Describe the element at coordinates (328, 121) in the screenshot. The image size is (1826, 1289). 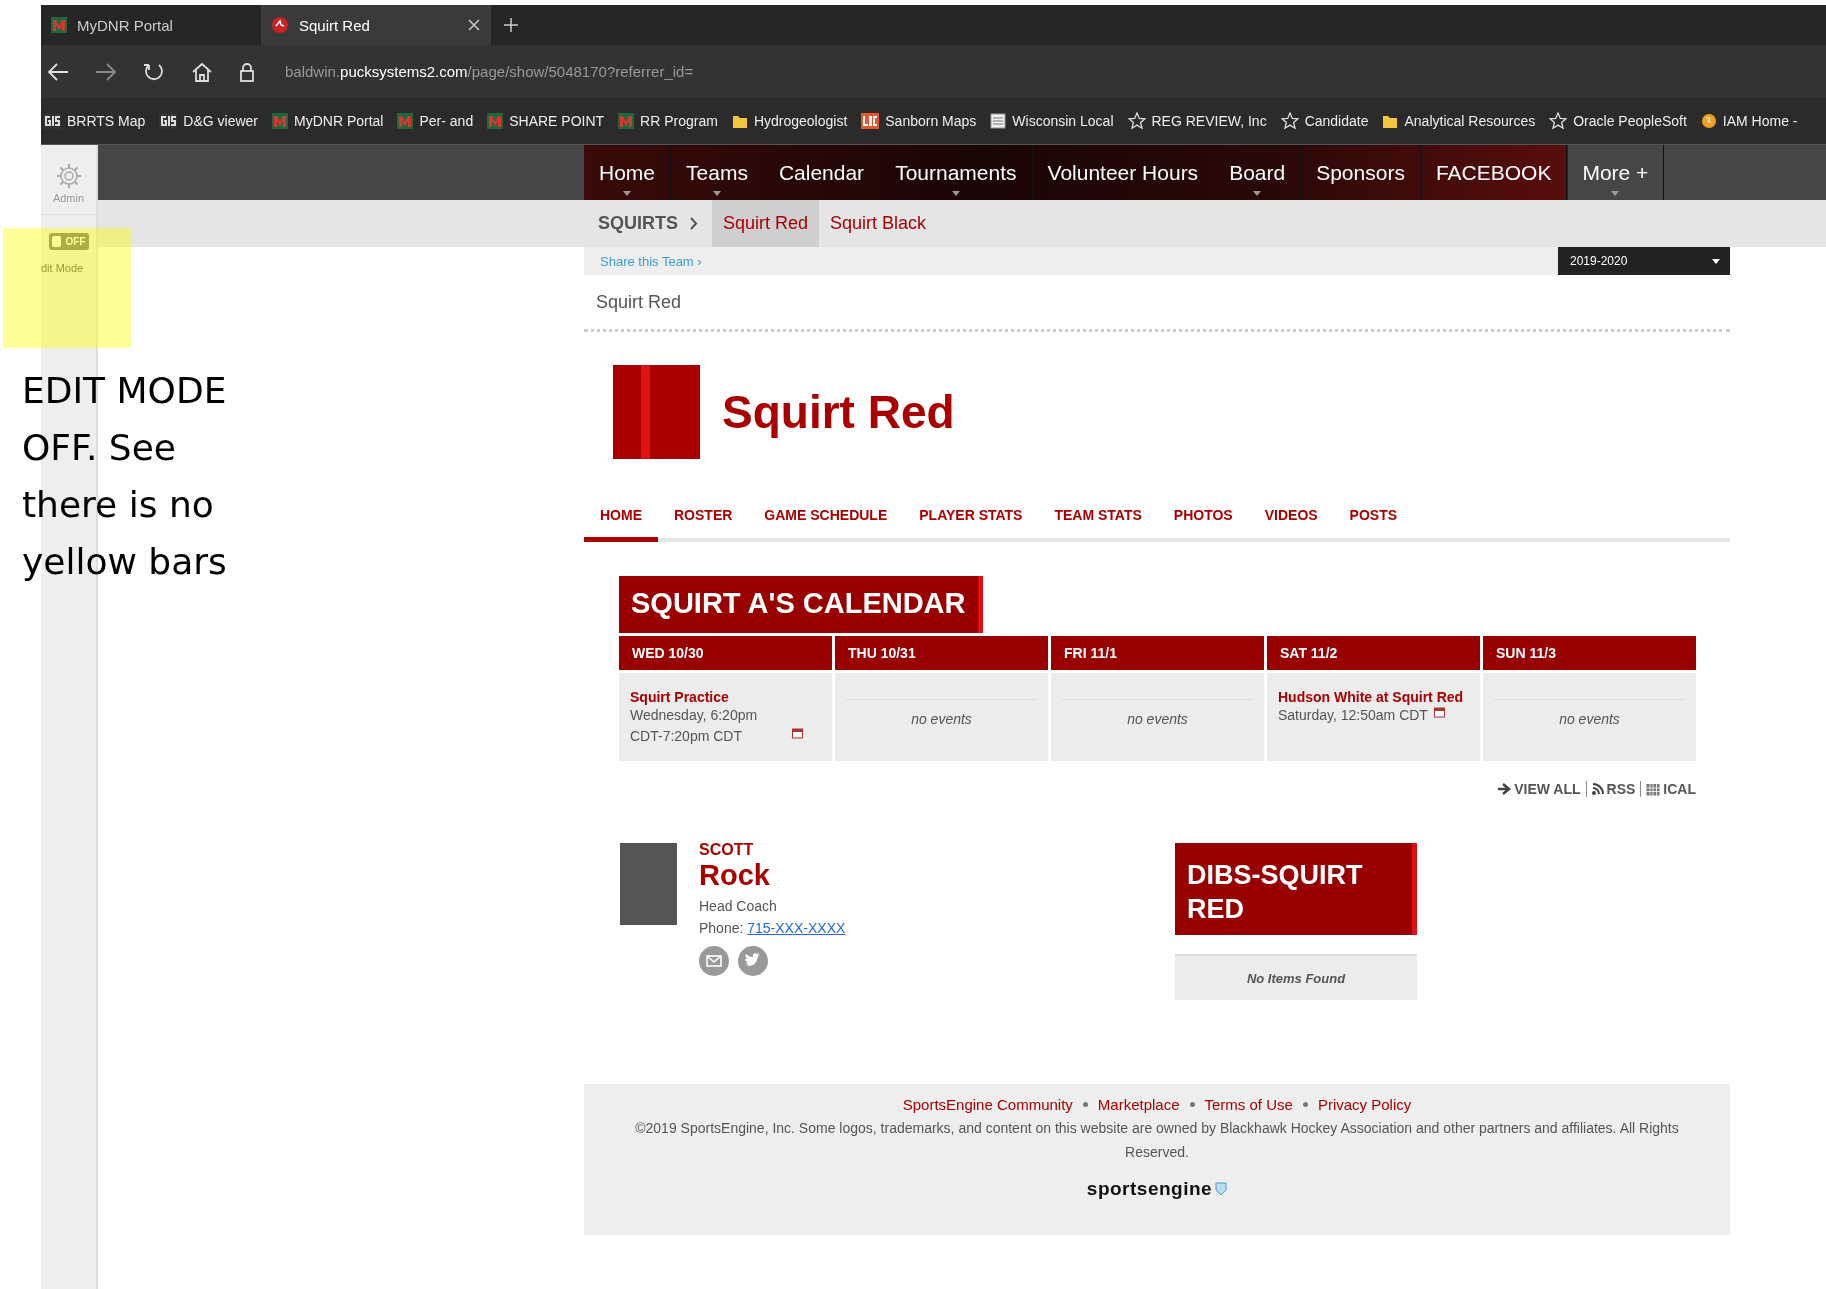
I see `bookmark: MyDNR Portal` at that location.